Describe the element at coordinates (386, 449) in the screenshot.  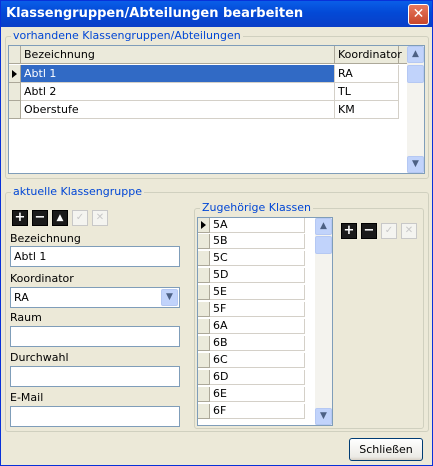
I see `close-button: Schließen` at that location.